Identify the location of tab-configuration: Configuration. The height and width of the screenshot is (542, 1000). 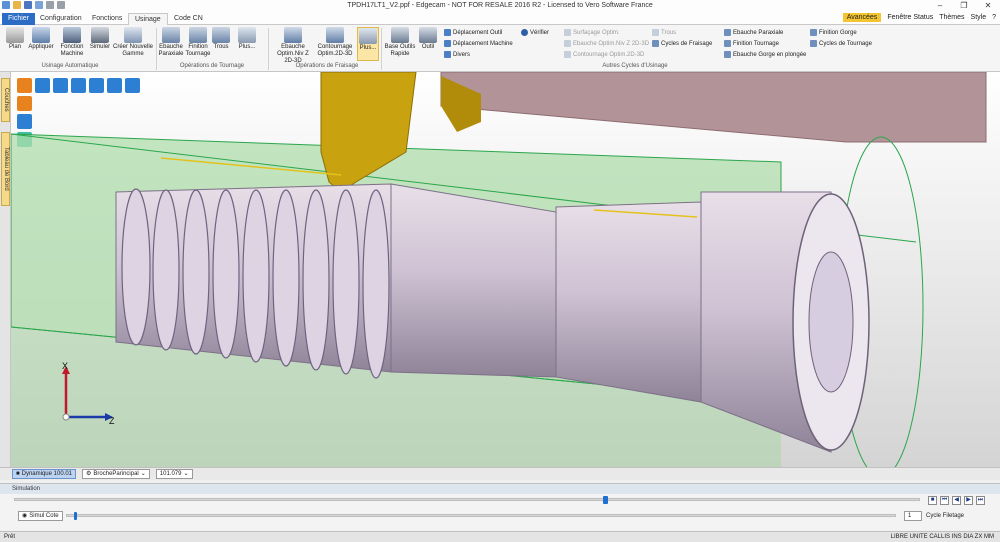
(61, 19).